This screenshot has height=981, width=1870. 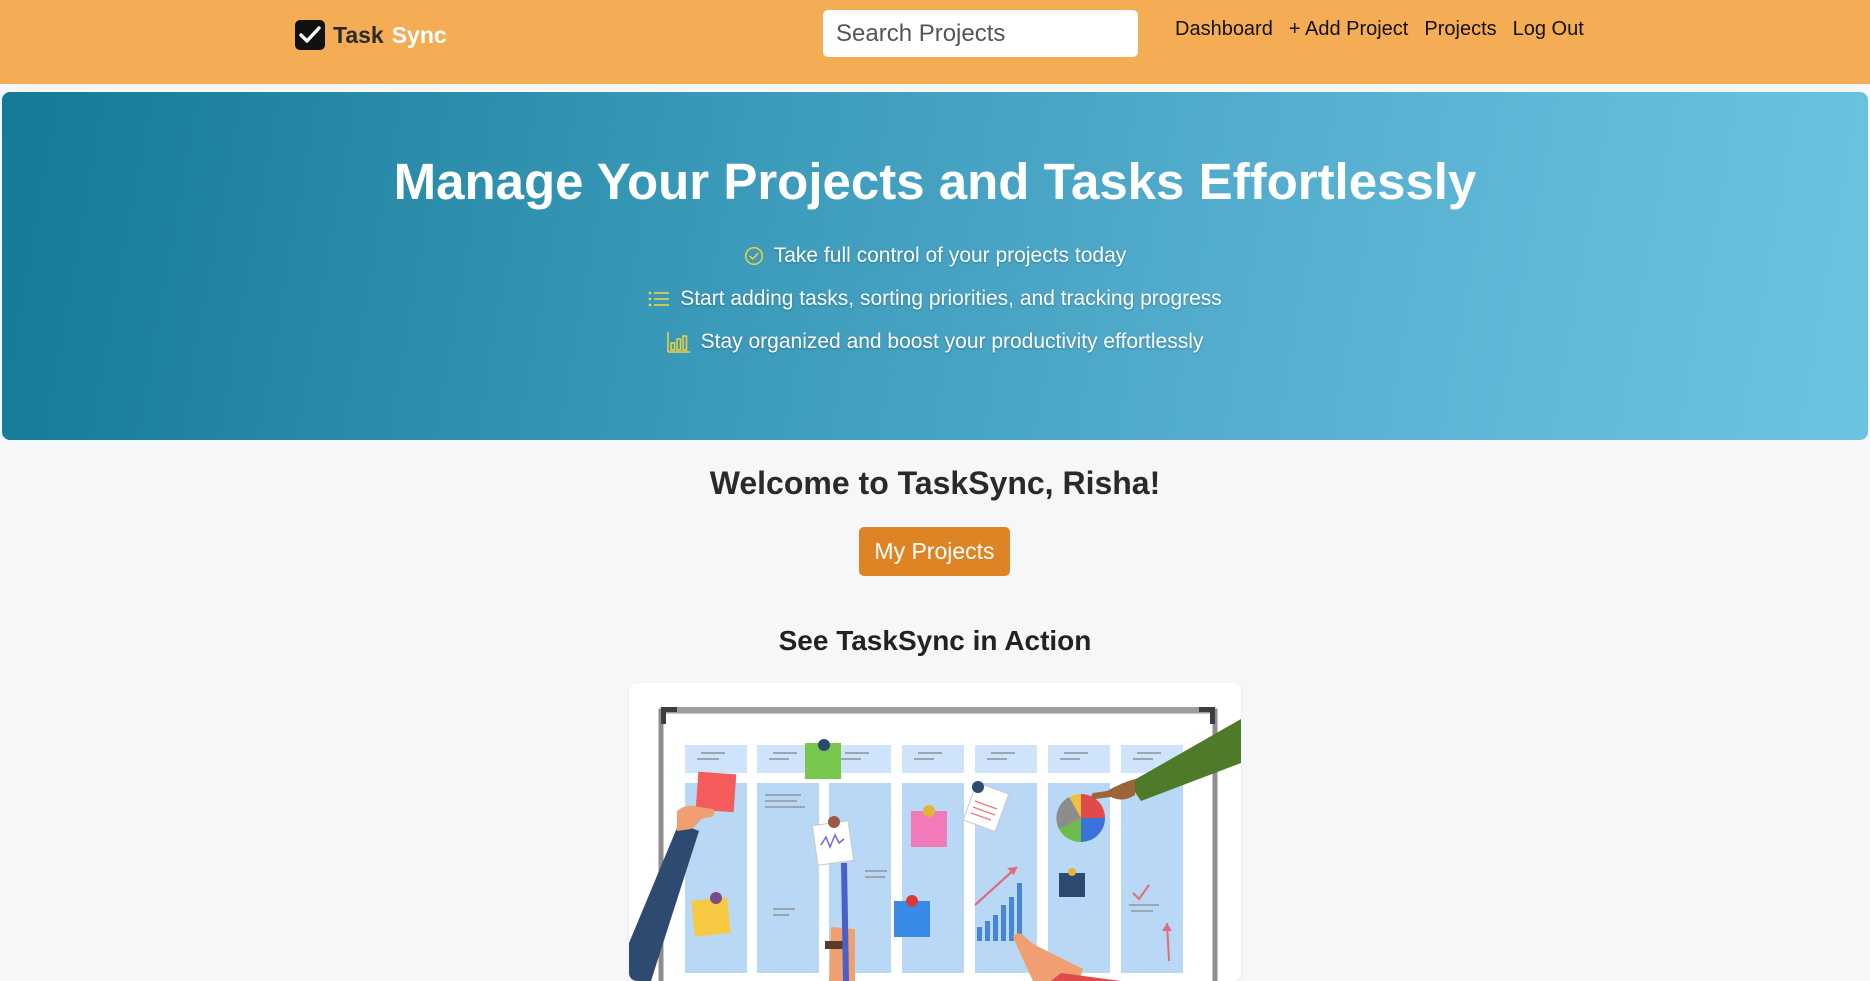 What do you see at coordinates (1548, 32) in the screenshot?
I see `nav-logout-link: Log Out` at bounding box center [1548, 32].